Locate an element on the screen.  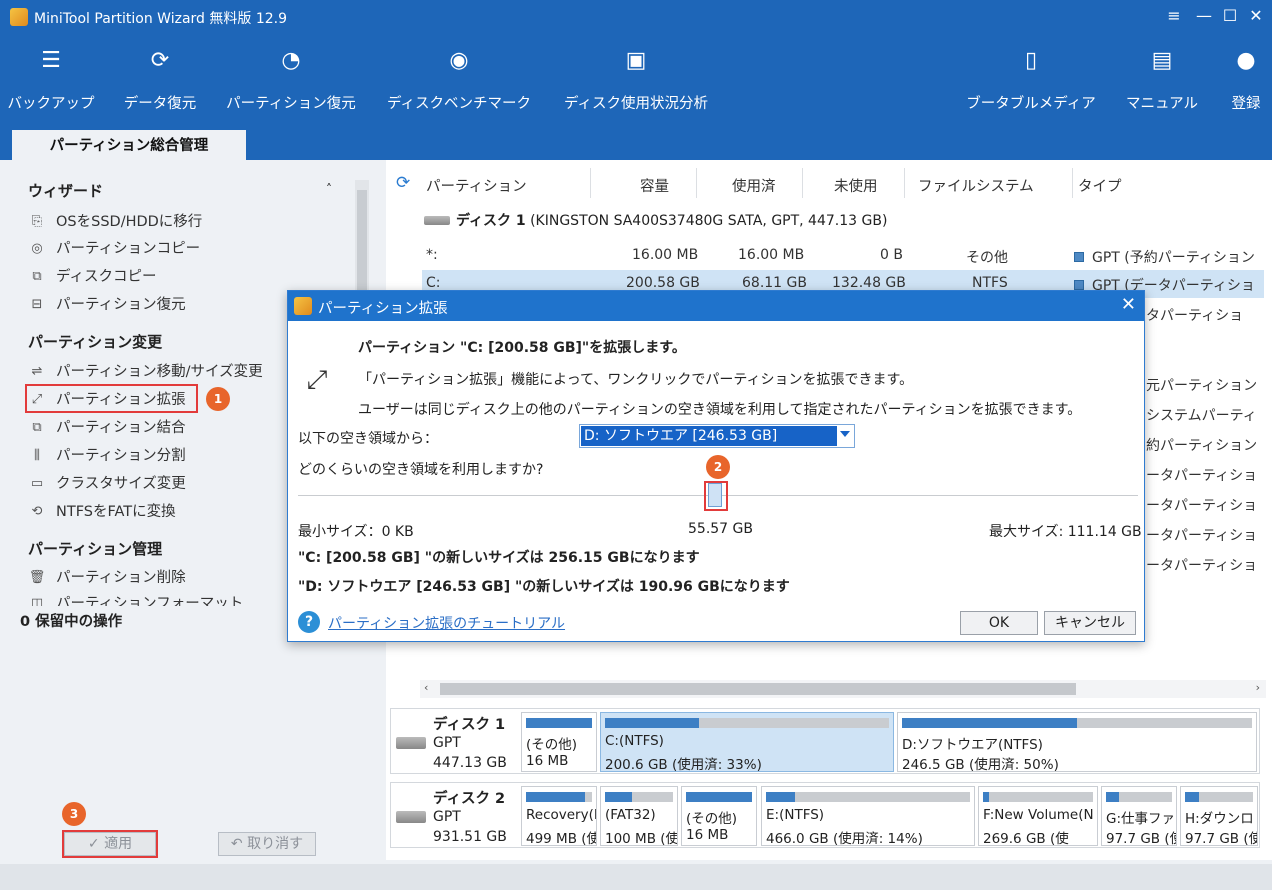
disk-icon is located at coordinates (437, 220).